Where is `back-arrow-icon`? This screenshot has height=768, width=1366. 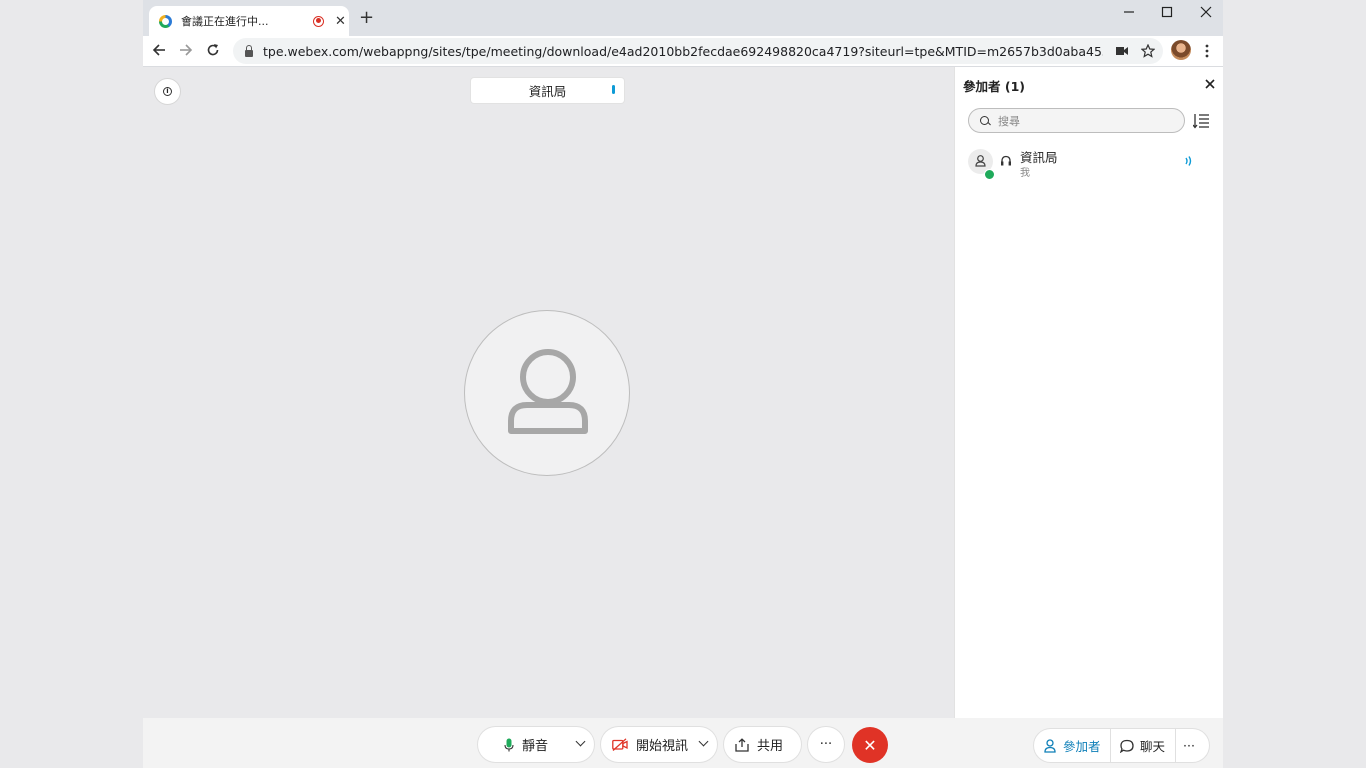
back-arrow-icon is located at coordinates (159, 50).